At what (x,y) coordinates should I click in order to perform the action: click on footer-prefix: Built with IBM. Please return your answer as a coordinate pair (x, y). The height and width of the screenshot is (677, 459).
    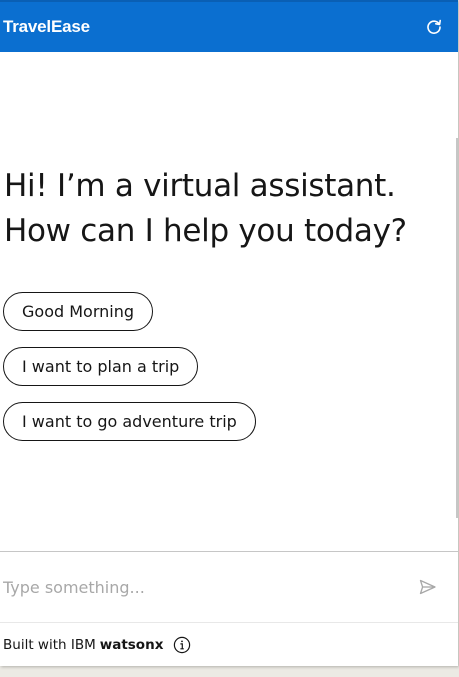
    Looking at the image, I should click on (49, 644).